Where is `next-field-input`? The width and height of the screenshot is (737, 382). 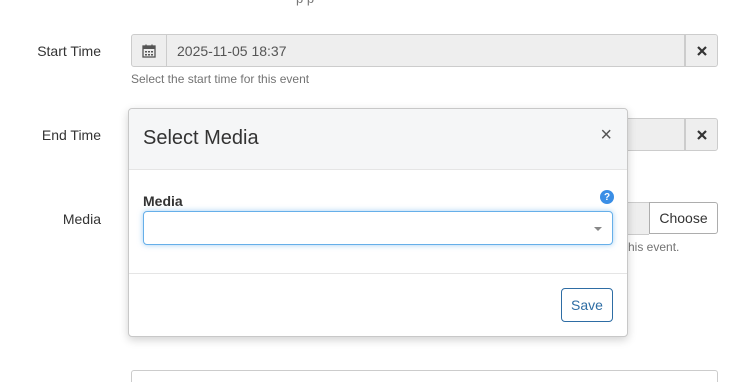
next-field-input is located at coordinates (424, 376).